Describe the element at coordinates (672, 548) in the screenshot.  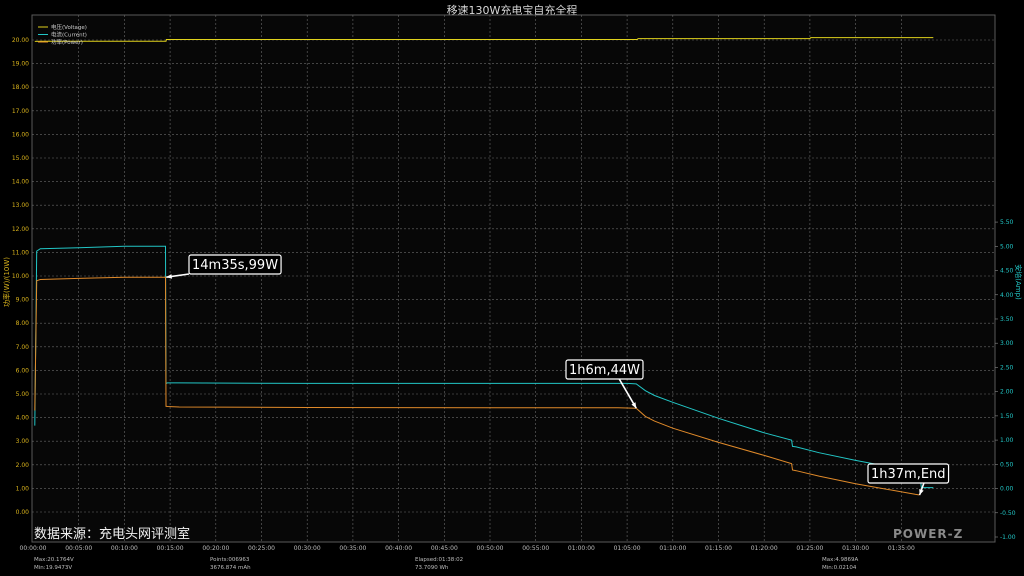
I see `x-tick-label: 01:10:00` at that location.